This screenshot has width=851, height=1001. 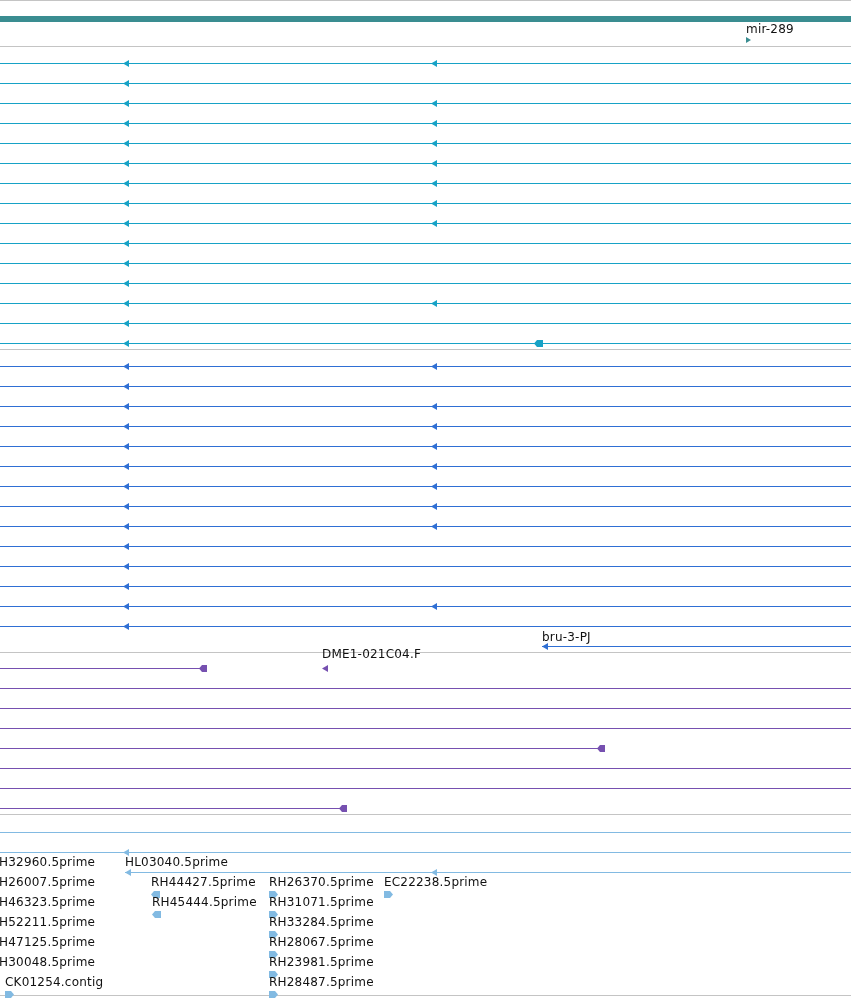 I want to click on est-label: H52211.5prime, so click(x=48, y=922).